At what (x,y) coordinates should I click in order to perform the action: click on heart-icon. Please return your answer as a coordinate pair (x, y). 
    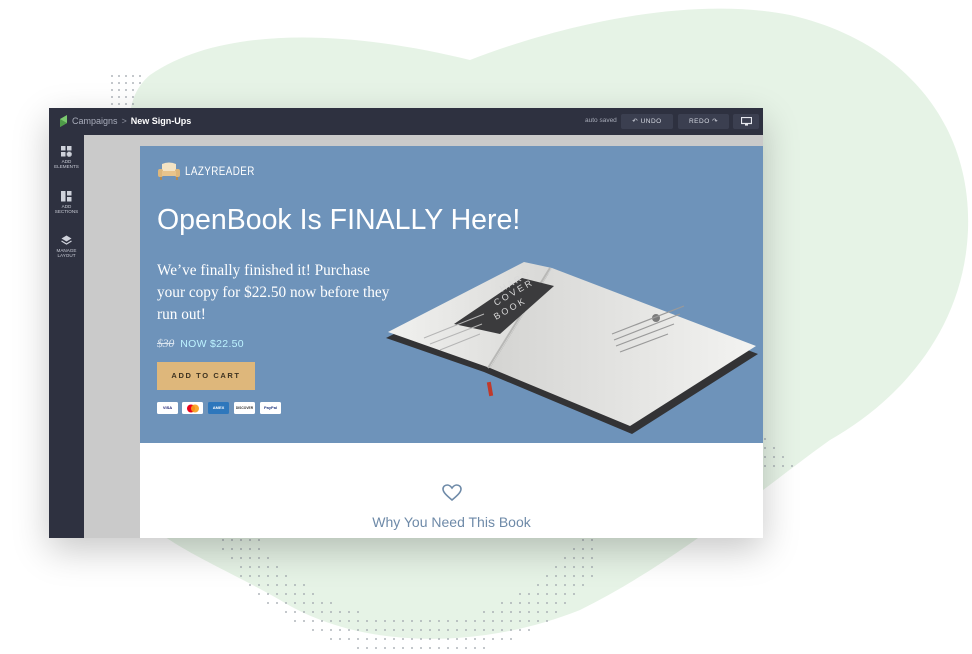
    Looking at the image, I should click on (452, 493).